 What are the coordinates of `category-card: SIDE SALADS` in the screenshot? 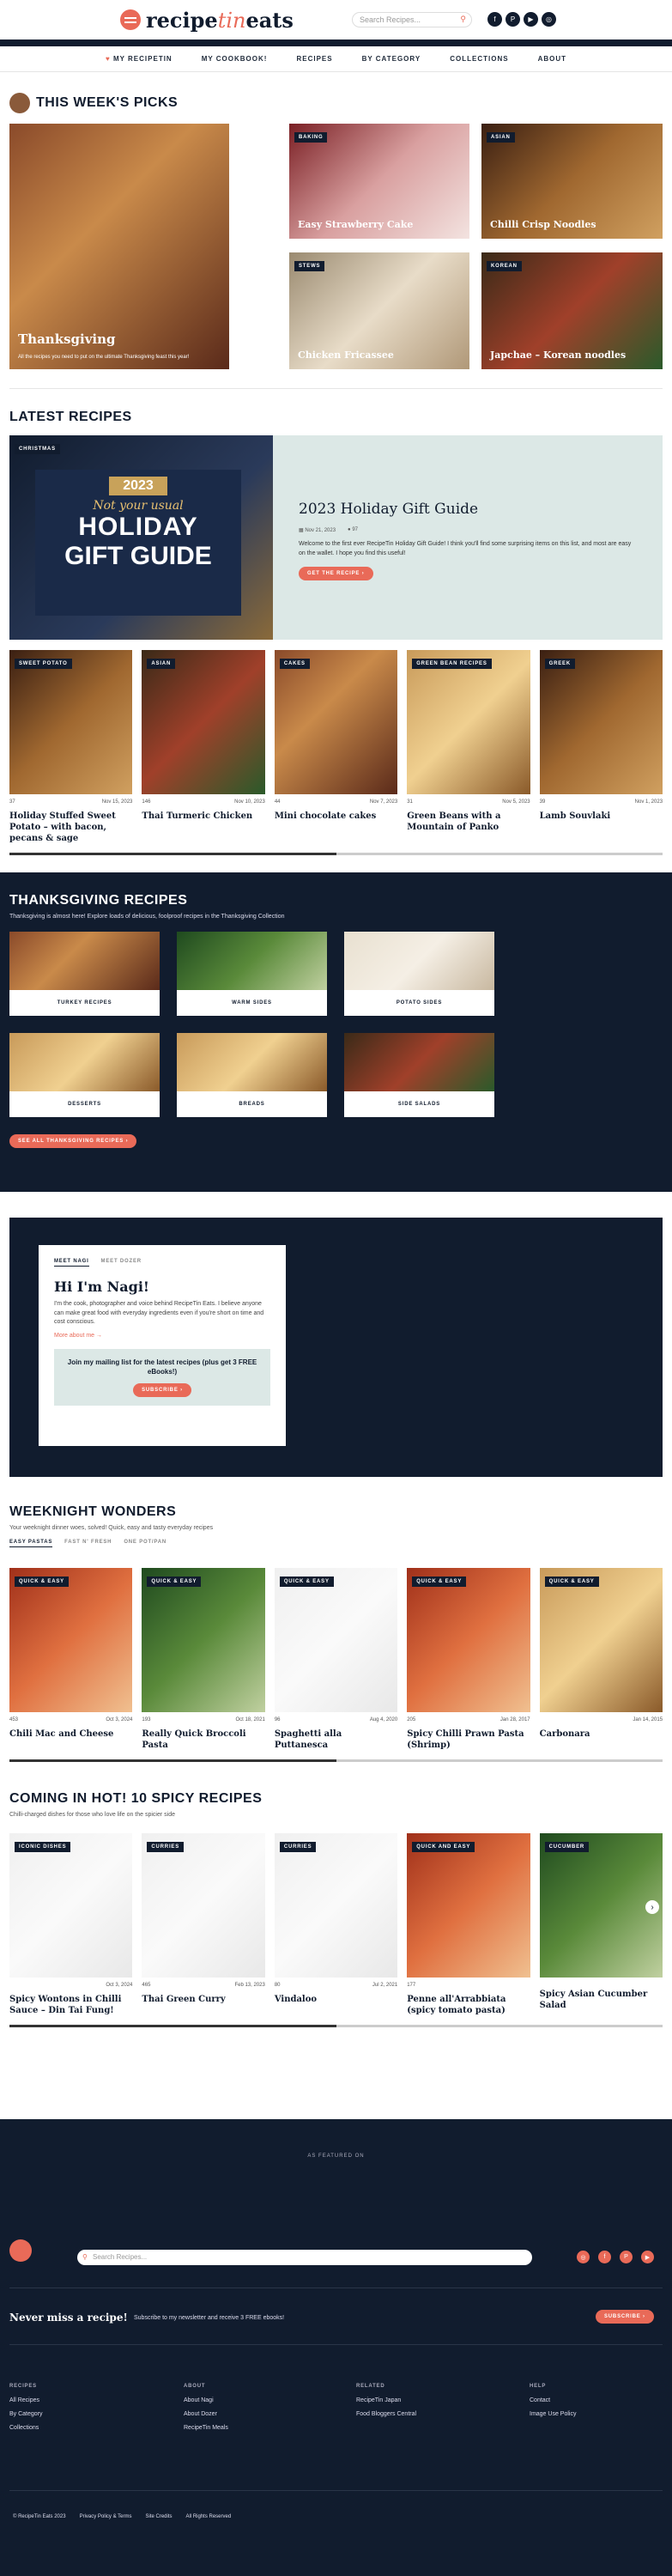 It's located at (419, 1075).